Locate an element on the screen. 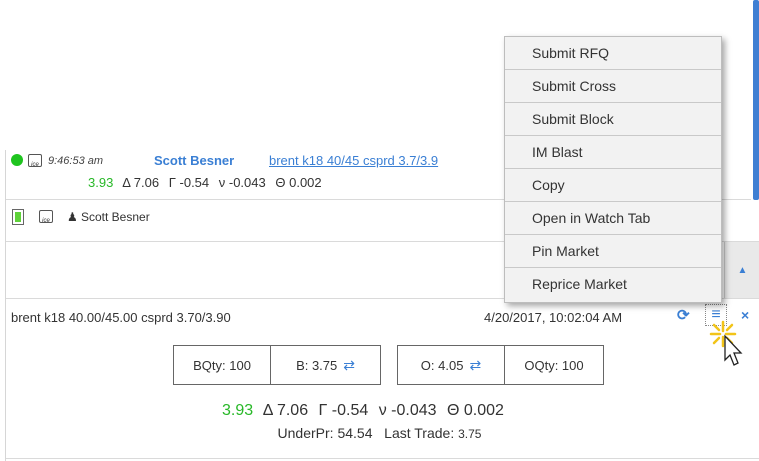 This screenshot has height=461, width=759. market-price: 3.93 is located at coordinates (238, 410).